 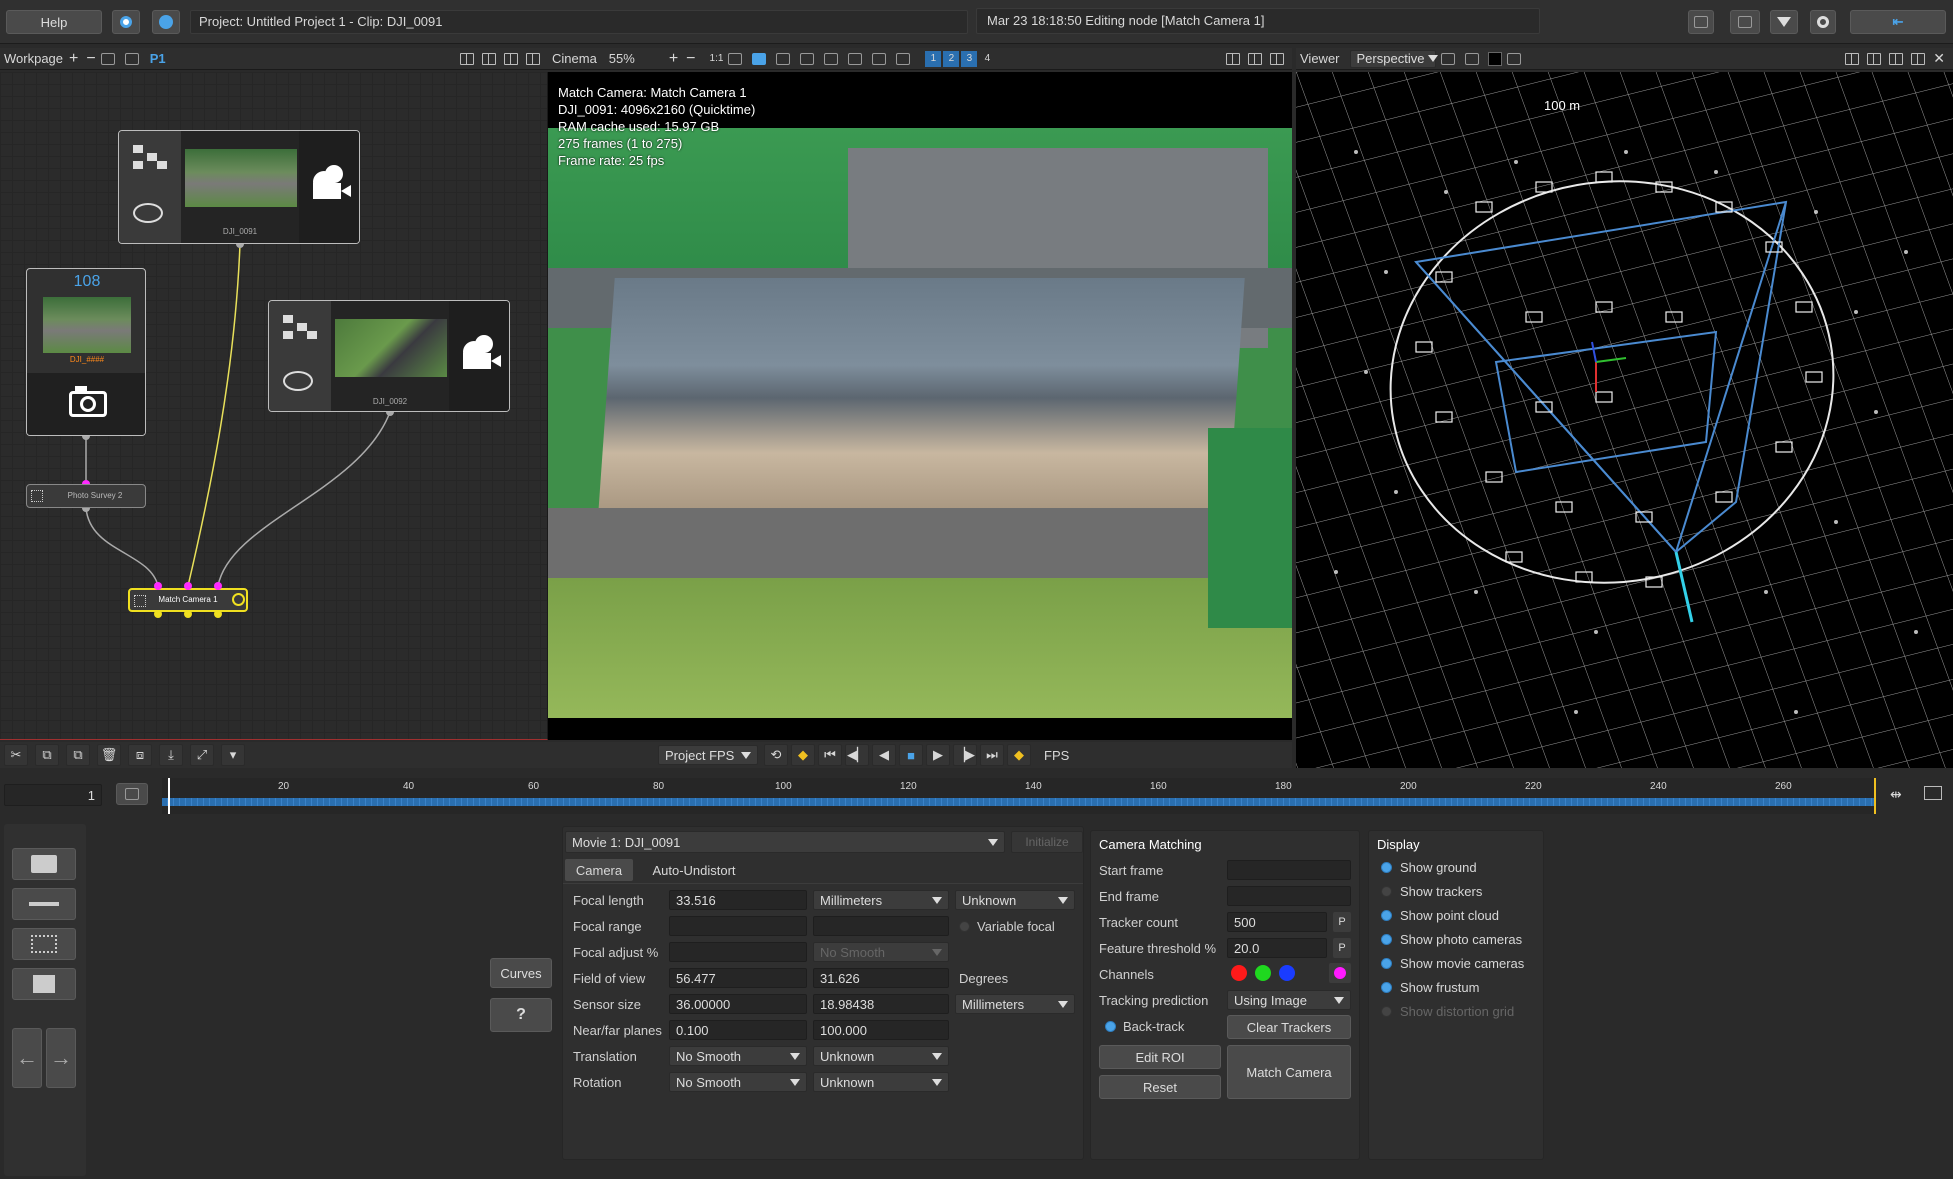 What do you see at coordinates (1939, 58) in the screenshot?
I see `close-icon: ✕` at bounding box center [1939, 58].